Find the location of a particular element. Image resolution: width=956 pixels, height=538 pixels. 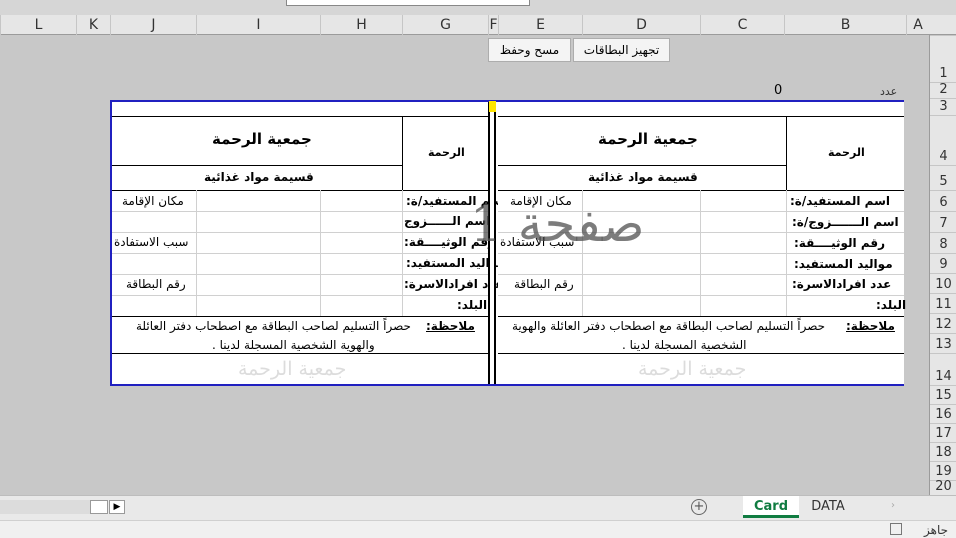

row-header: 12 is located at coordinates (943, 323).